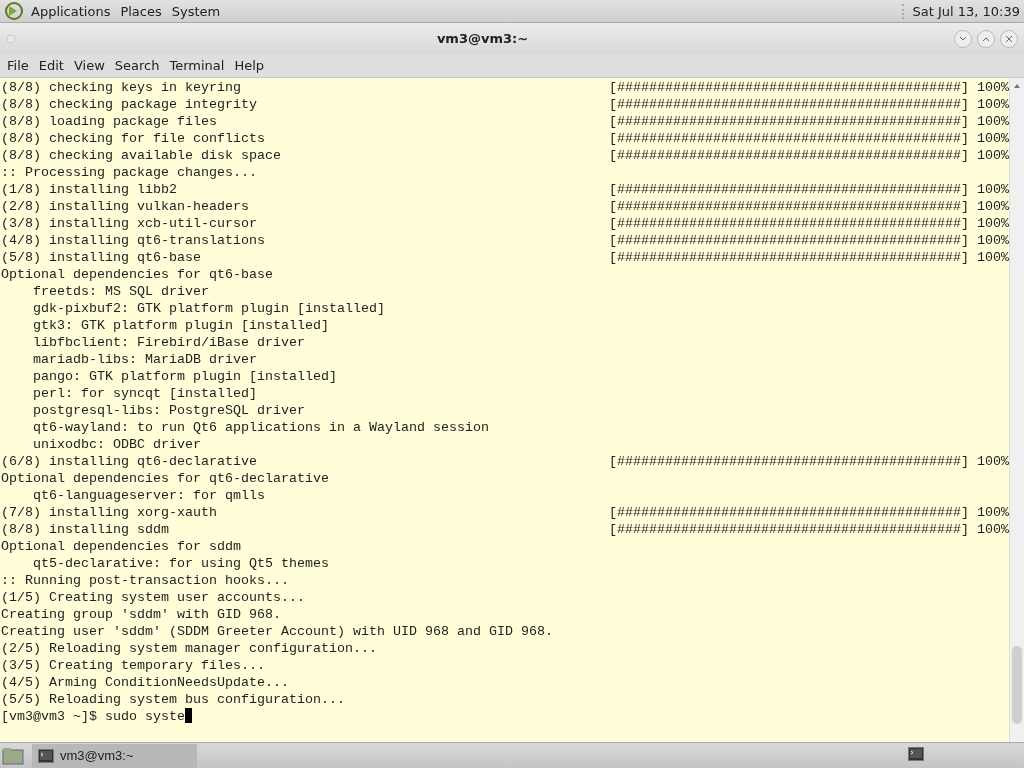 Image resolution: width=1024 pixels, height=768 pixels. What do you see at coordinates (121, 87) in the screenshot?
I see `terminal-line: (8/8) checking keys in keyring` at bounding box center [121, 87].